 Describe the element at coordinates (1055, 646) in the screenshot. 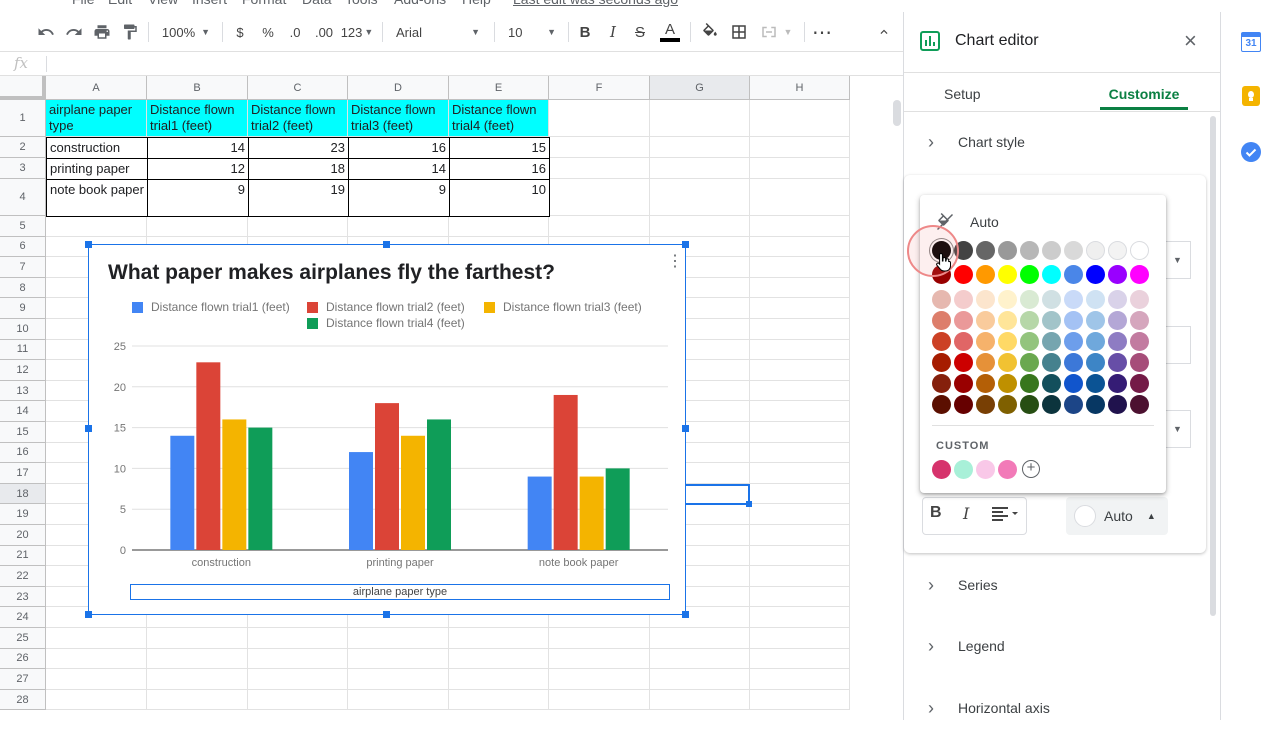

I see `section-legend: › Legend` at that location.